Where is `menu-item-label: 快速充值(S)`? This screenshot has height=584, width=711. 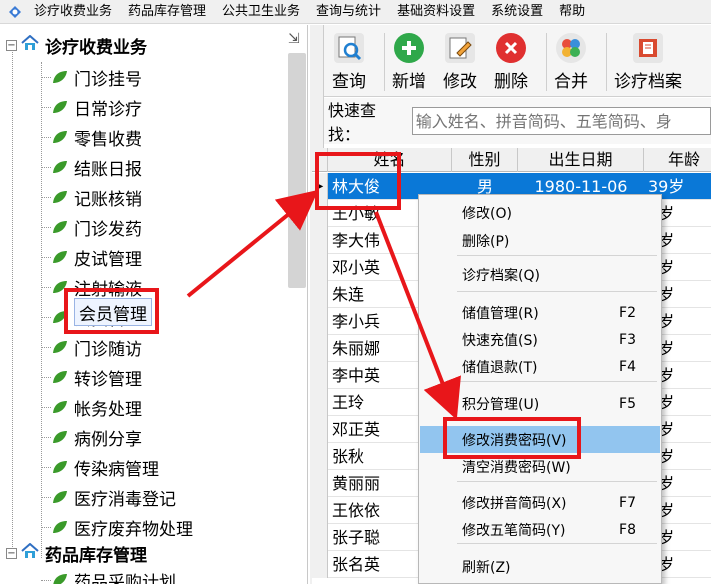 menu-item-label: 快速充值(S) is located at coordinates (500, 340).